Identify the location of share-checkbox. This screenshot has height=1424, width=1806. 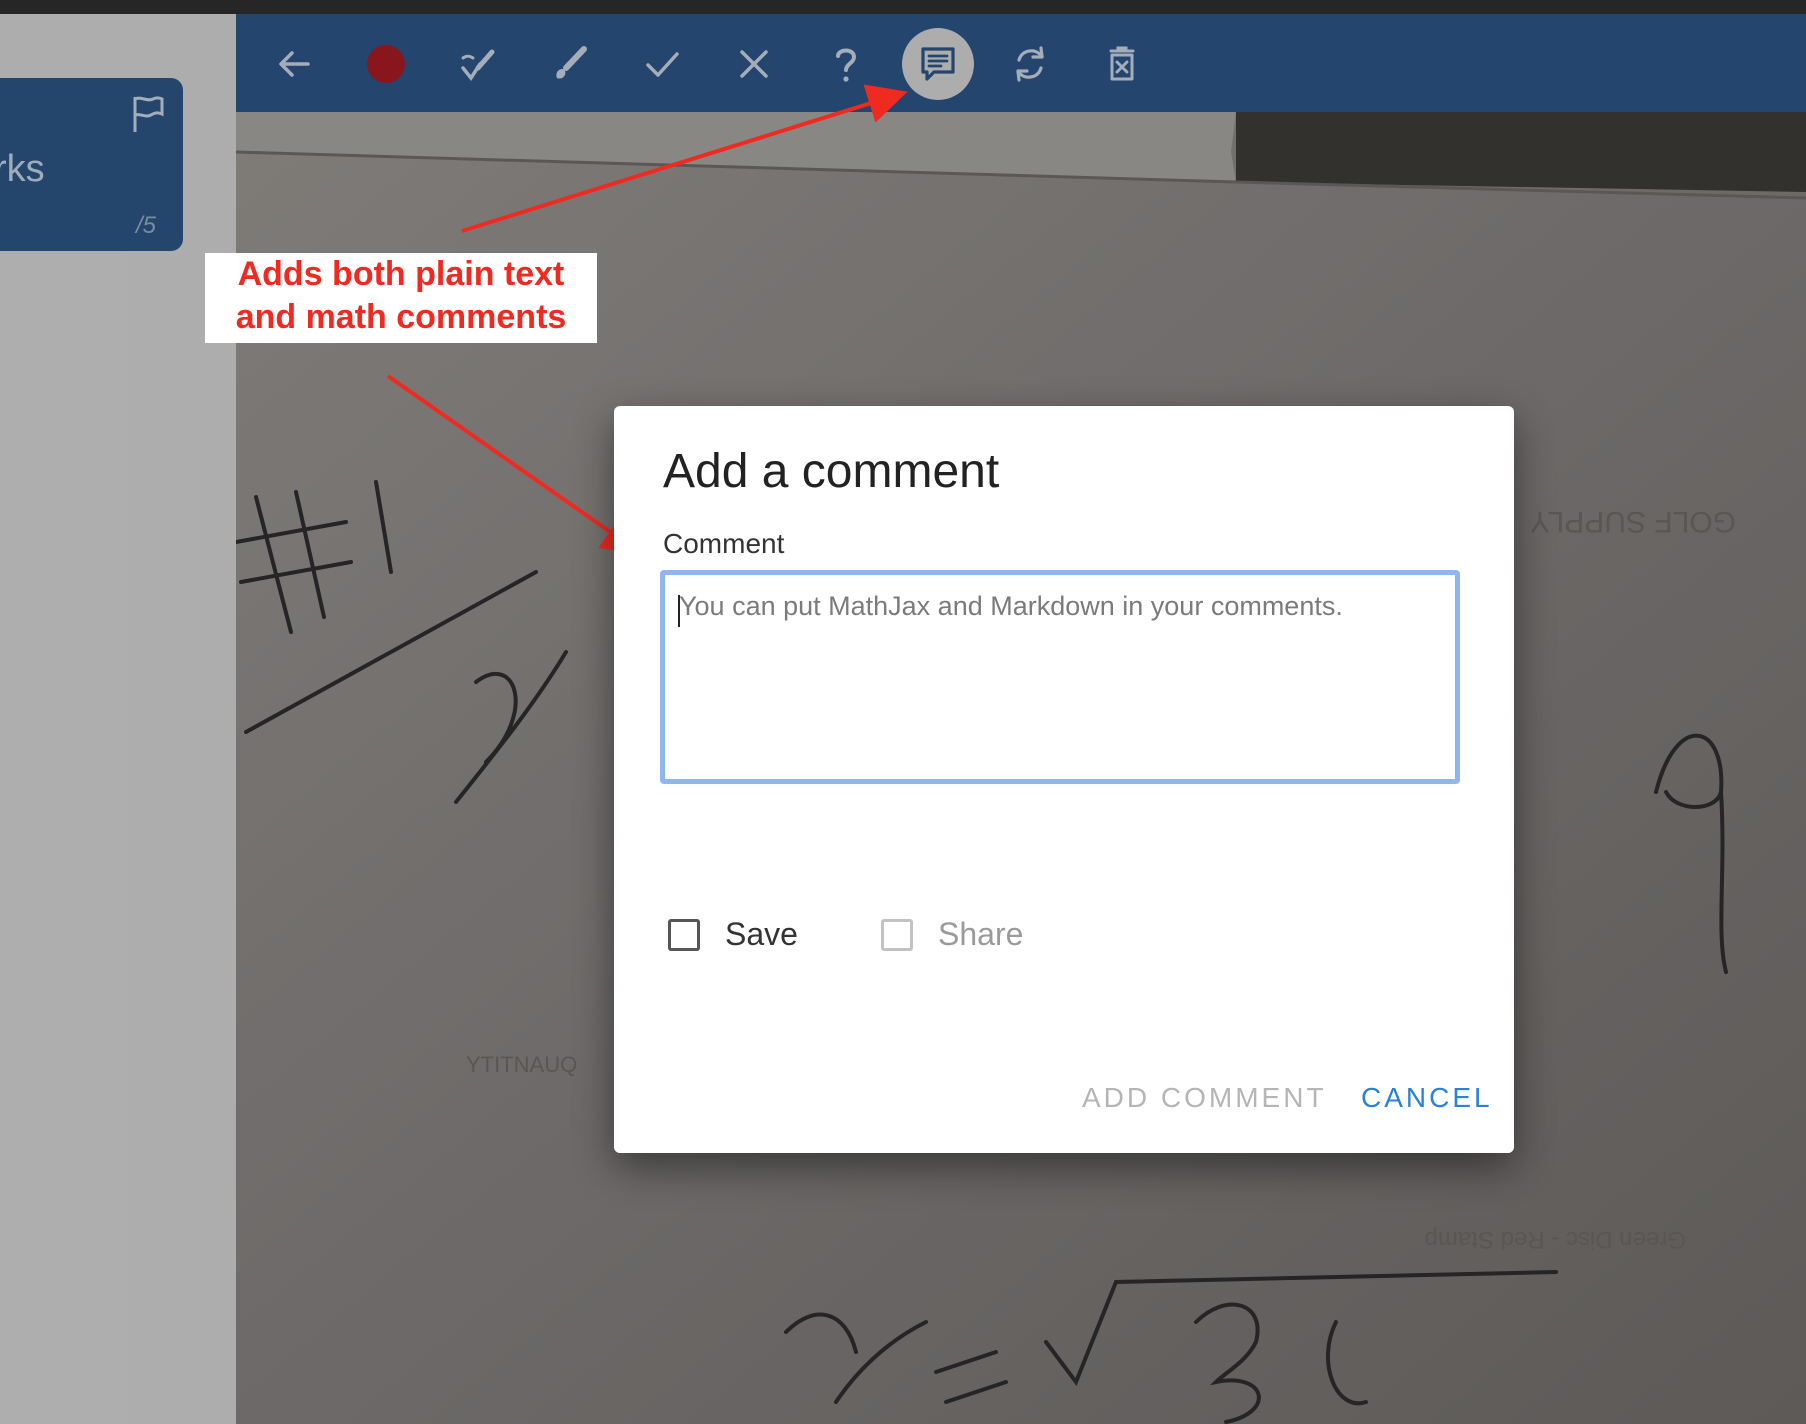
(897, 934).